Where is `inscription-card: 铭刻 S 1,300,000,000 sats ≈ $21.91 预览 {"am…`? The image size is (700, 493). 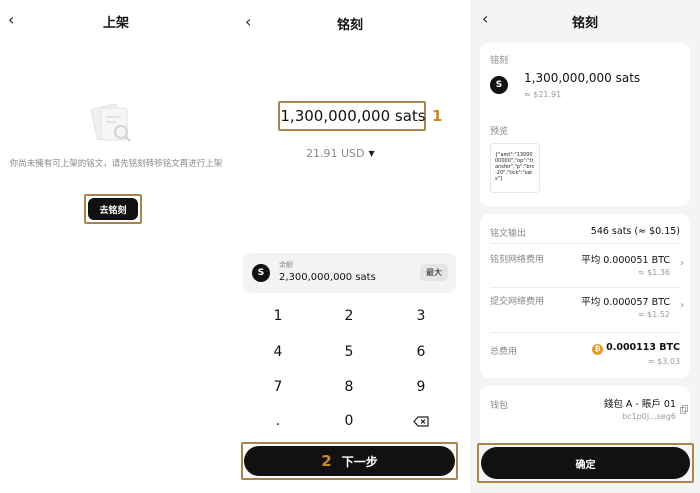
inscription-card: 铭刻 S 1,300,000,000 sats ≈ $21.91 预览 {"am… is located at coordinates (585, 124).